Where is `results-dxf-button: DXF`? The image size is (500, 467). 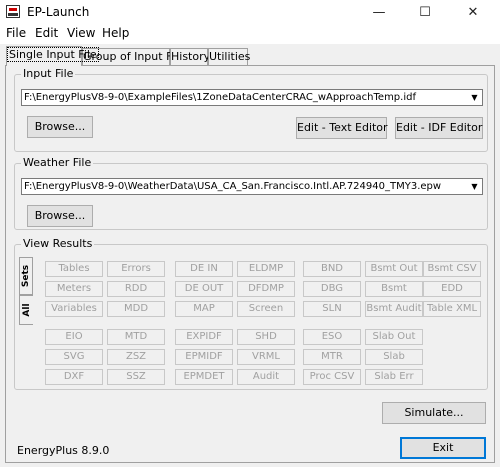 results-dxf-button: DXF is located at coordinates (74, 377).